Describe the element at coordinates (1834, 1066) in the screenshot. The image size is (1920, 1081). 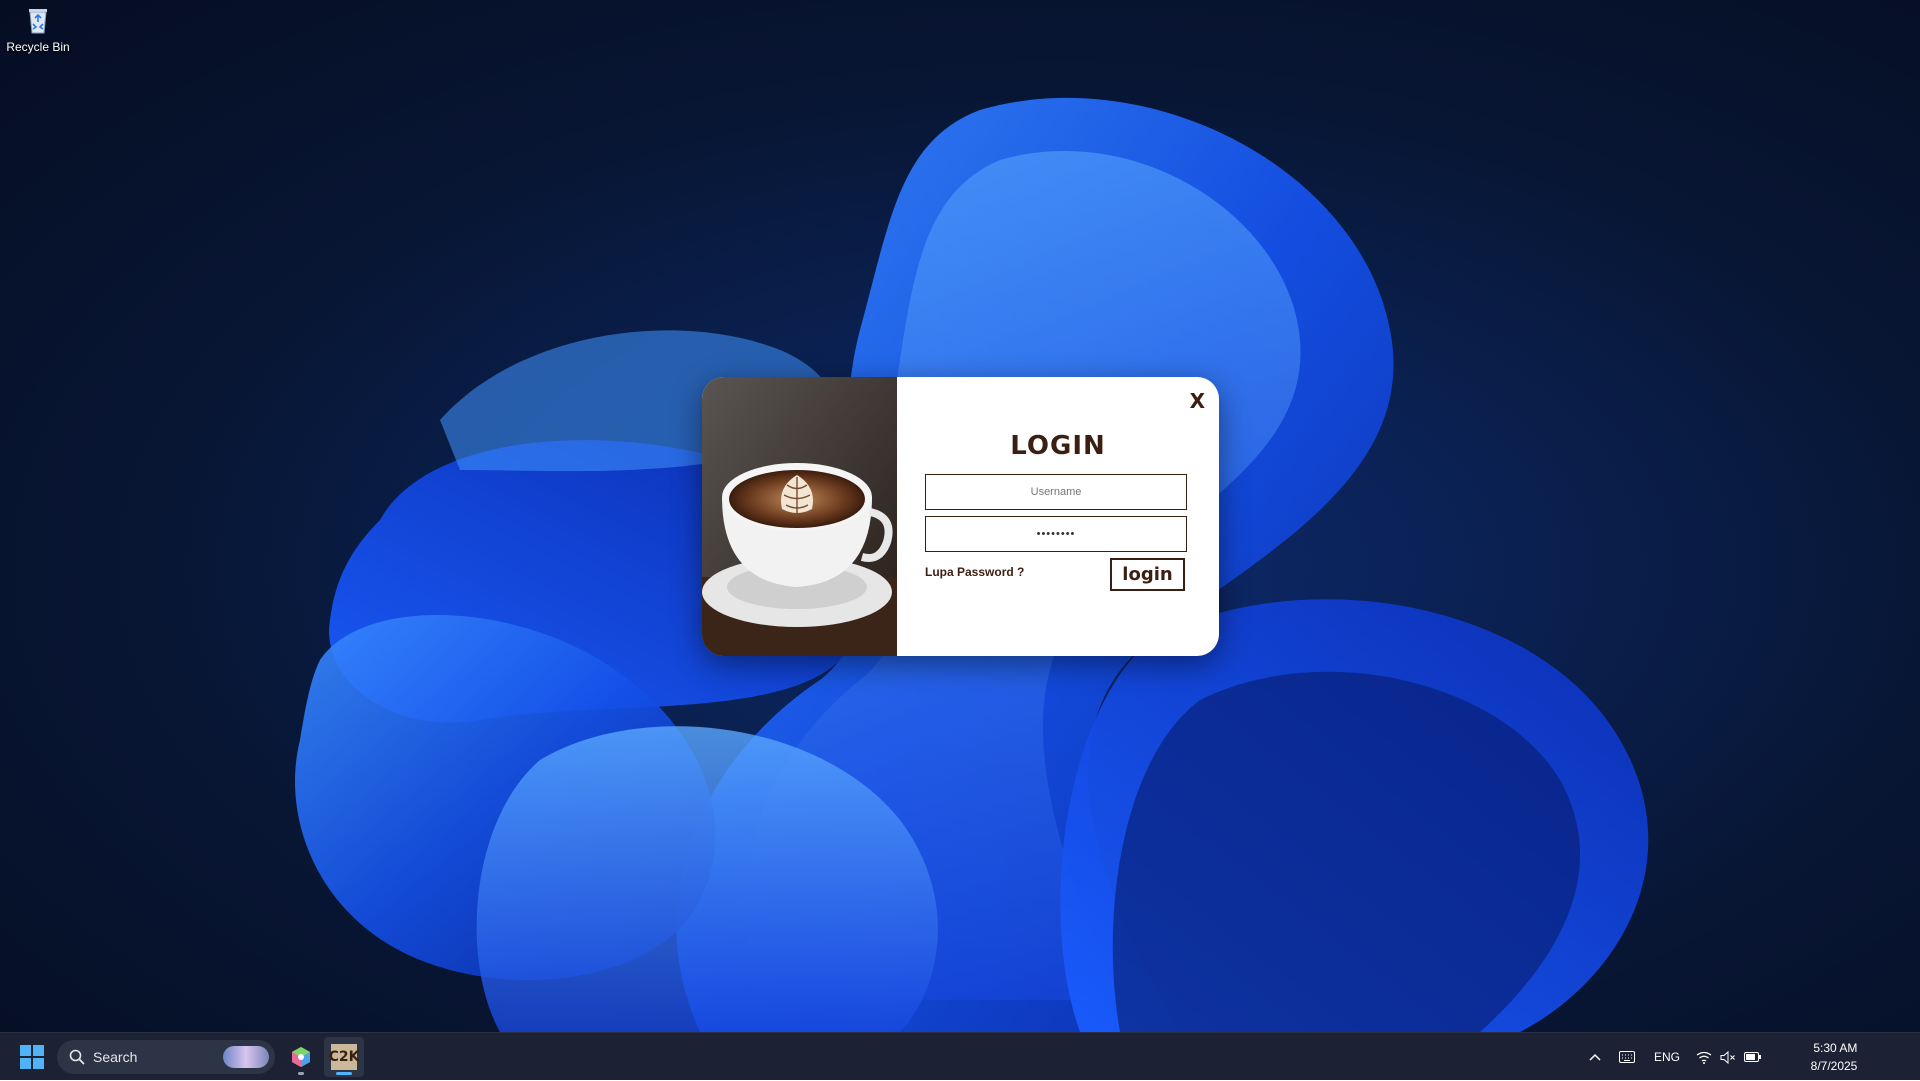
I see `clock-date: 8/7/2025` at that location.